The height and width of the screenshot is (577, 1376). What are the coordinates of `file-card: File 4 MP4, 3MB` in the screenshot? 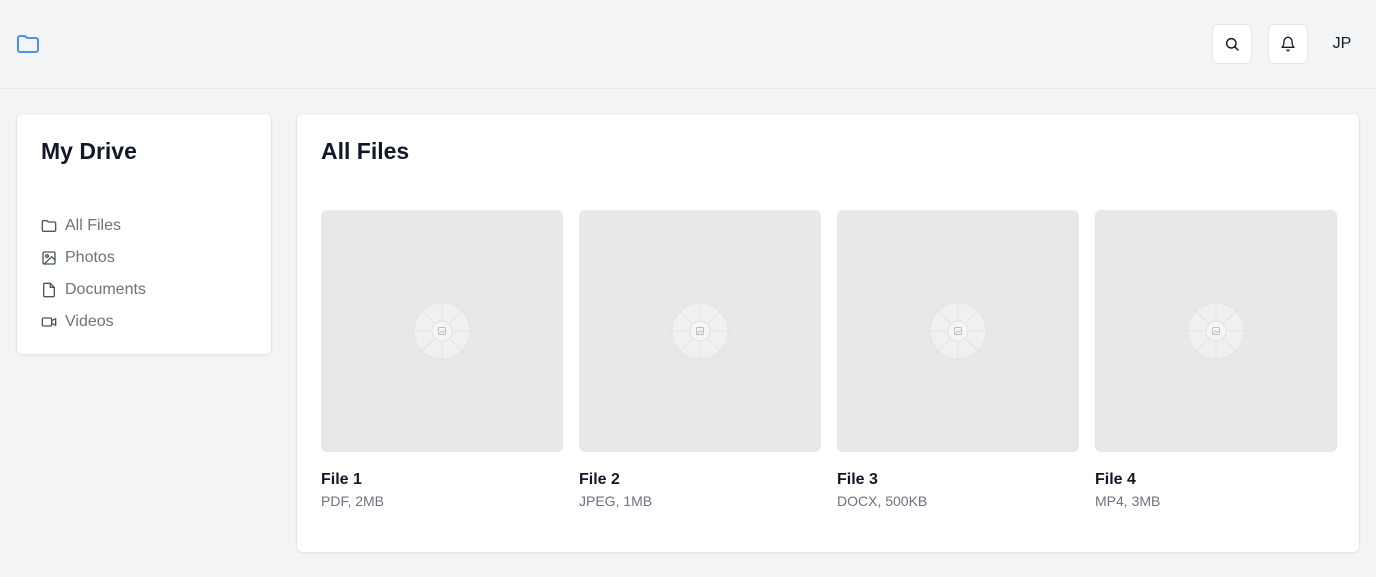 It's located at (1216, 359).